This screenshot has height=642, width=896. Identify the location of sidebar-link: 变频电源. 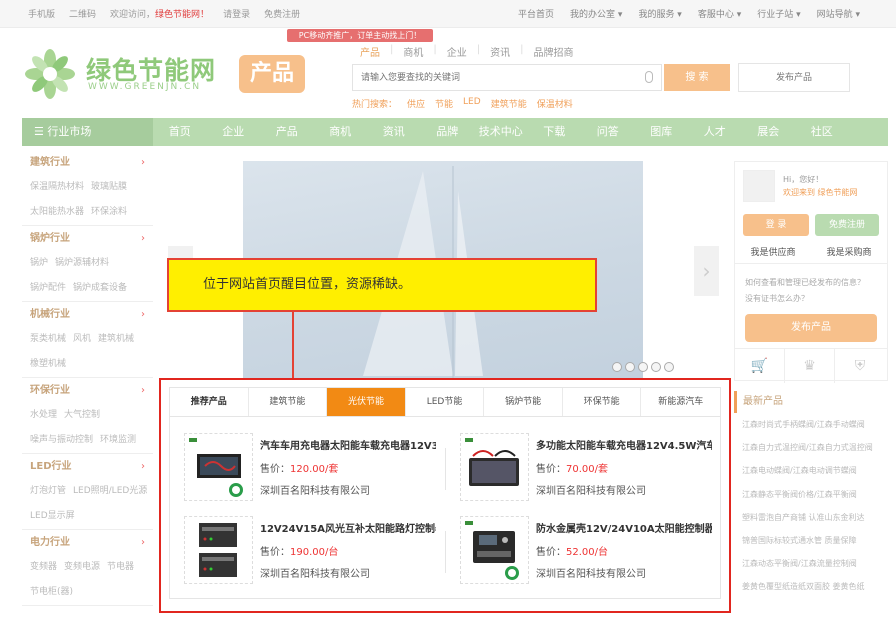
(82, 567).